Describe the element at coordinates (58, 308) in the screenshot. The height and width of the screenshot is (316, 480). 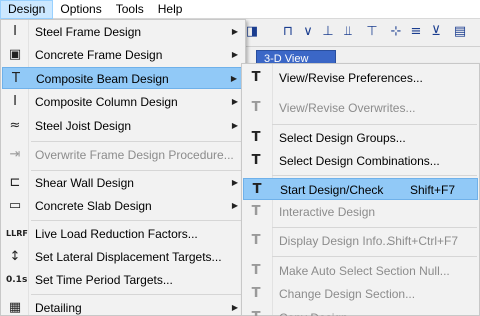
I see `menu-item-label: Detailing` at that location.